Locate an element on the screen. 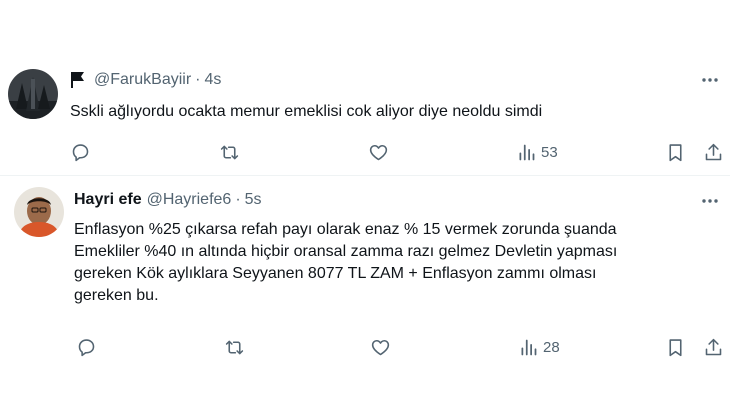 This screenshot has width=730, height=420. tweet-actions: 28 is located at coordinates (365, 348).